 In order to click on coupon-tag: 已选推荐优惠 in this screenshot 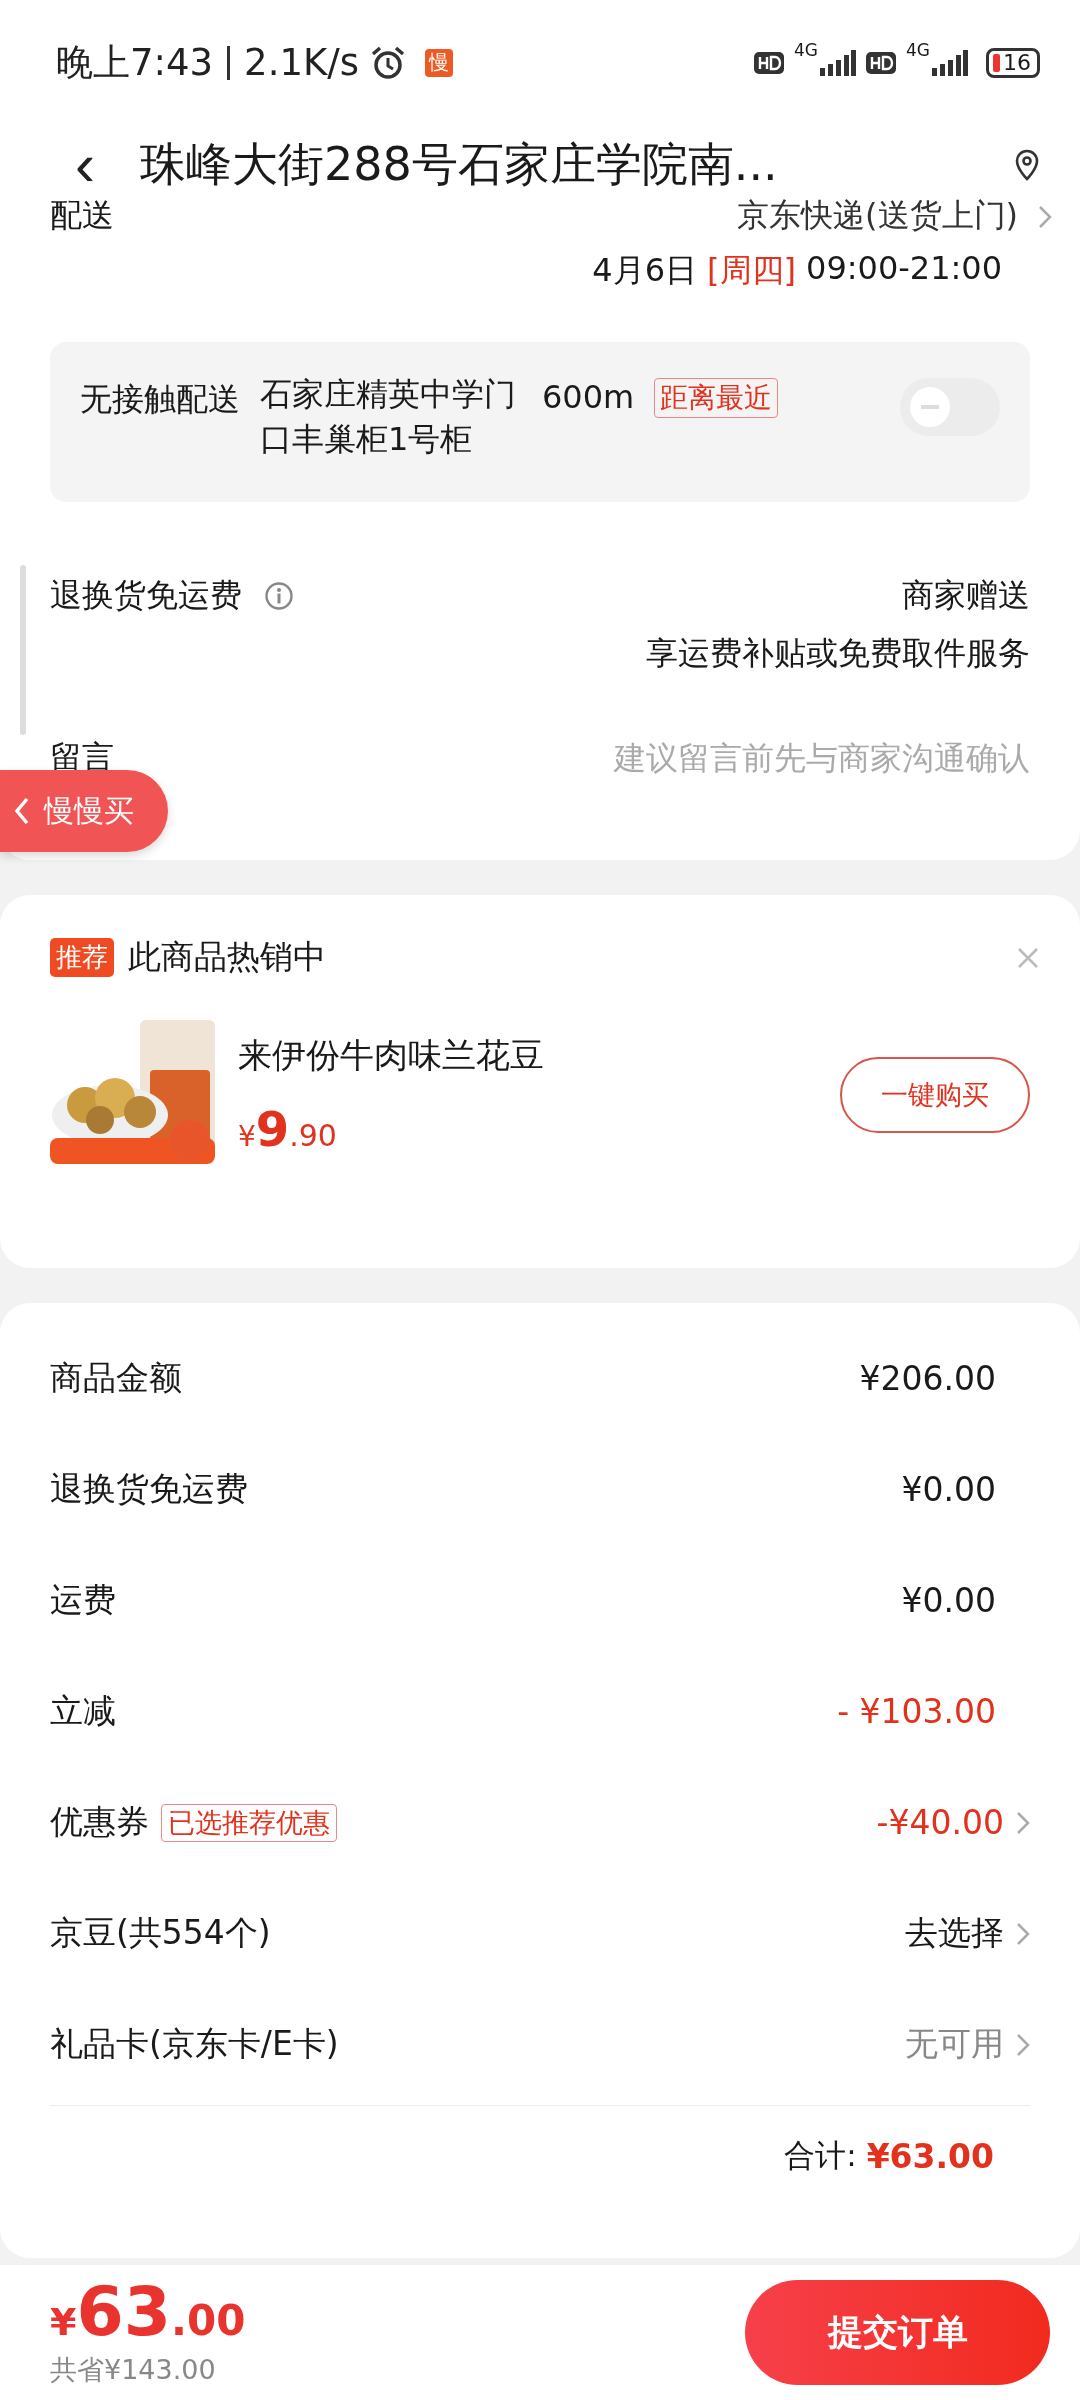, I will do `click(249, 1822)`.